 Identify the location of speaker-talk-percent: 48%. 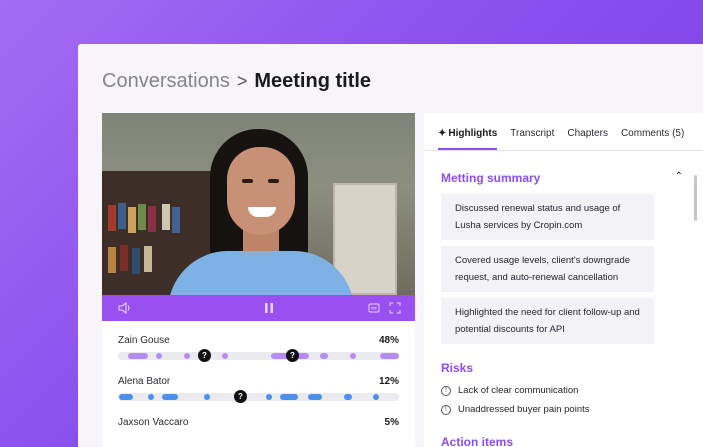
(388, 340).